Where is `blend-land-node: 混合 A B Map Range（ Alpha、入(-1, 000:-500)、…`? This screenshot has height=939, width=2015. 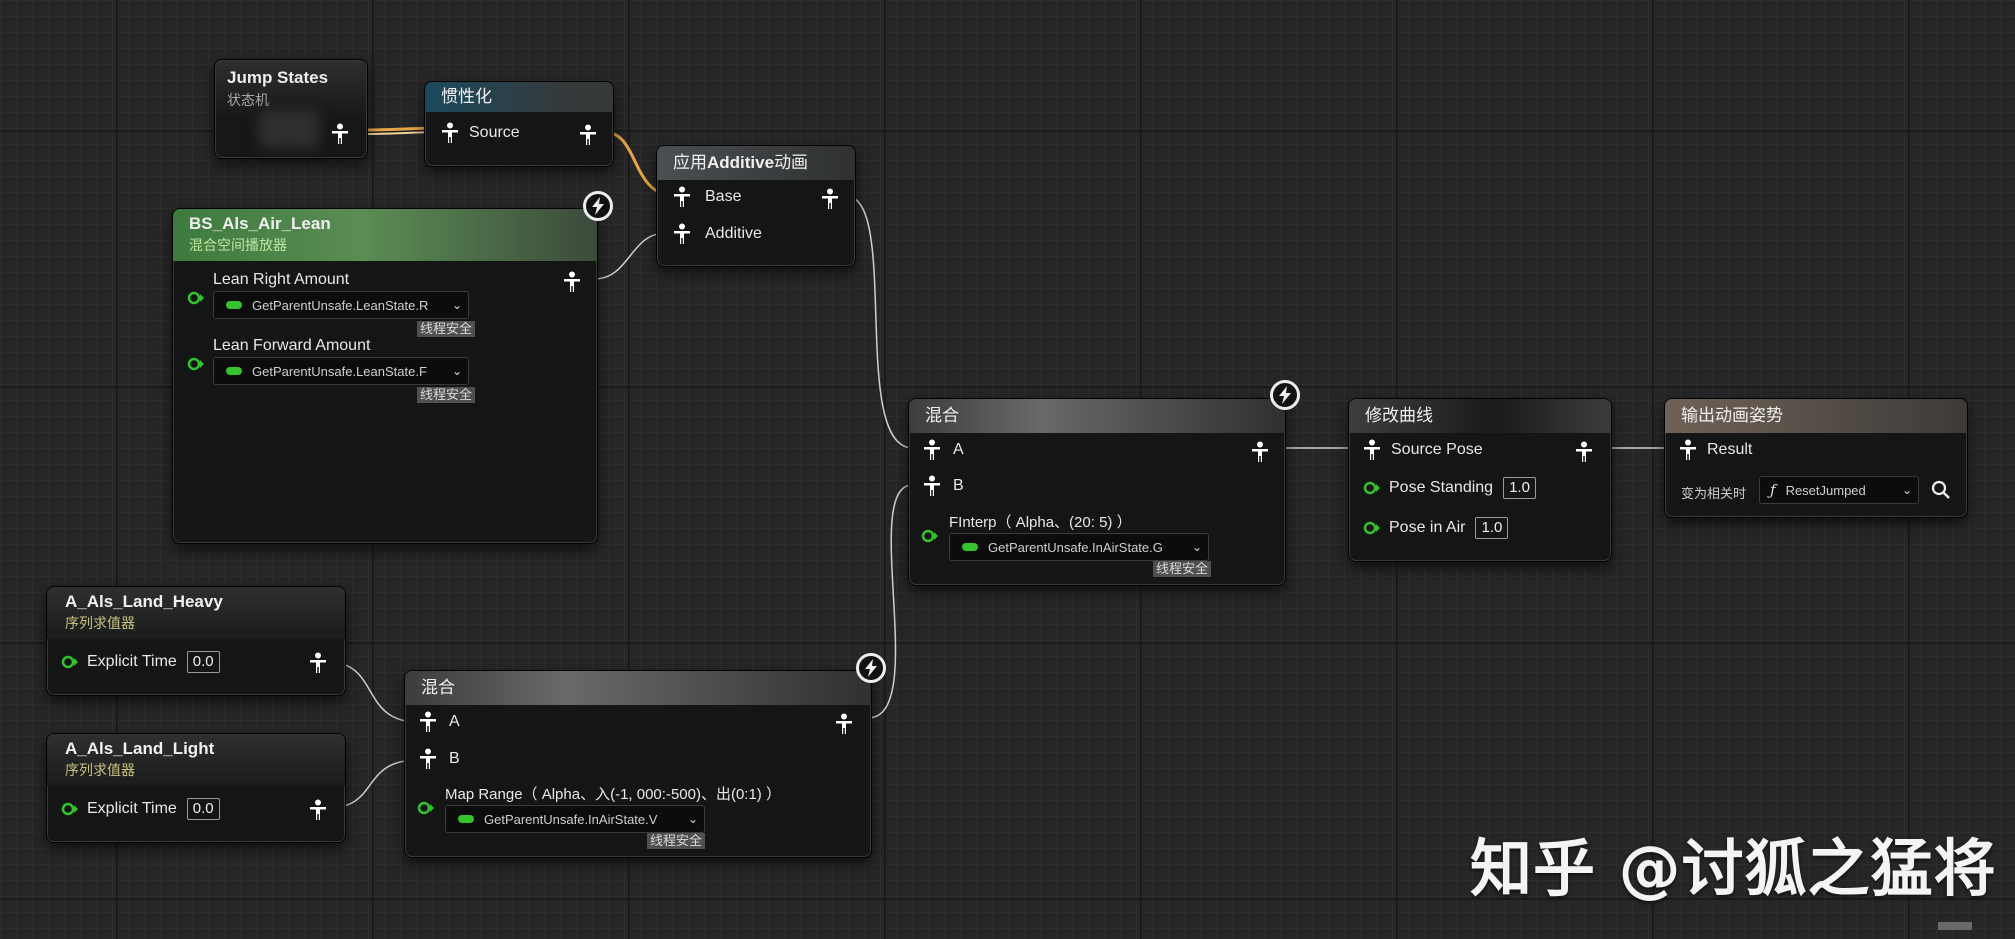
blend-land-node: 混合 A B Map Range（ Alpha、入(-1, 000:-500)、… is located at coordinates (638, 764).